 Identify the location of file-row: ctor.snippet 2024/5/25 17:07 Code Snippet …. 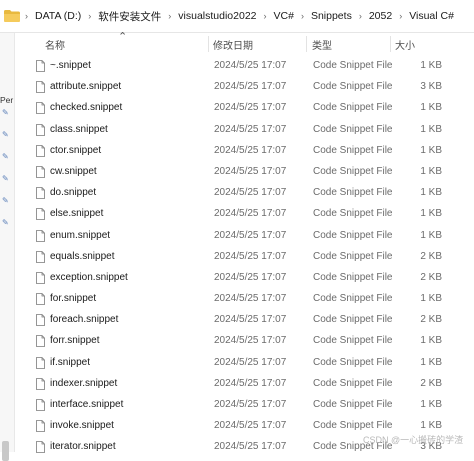
(244, 150).